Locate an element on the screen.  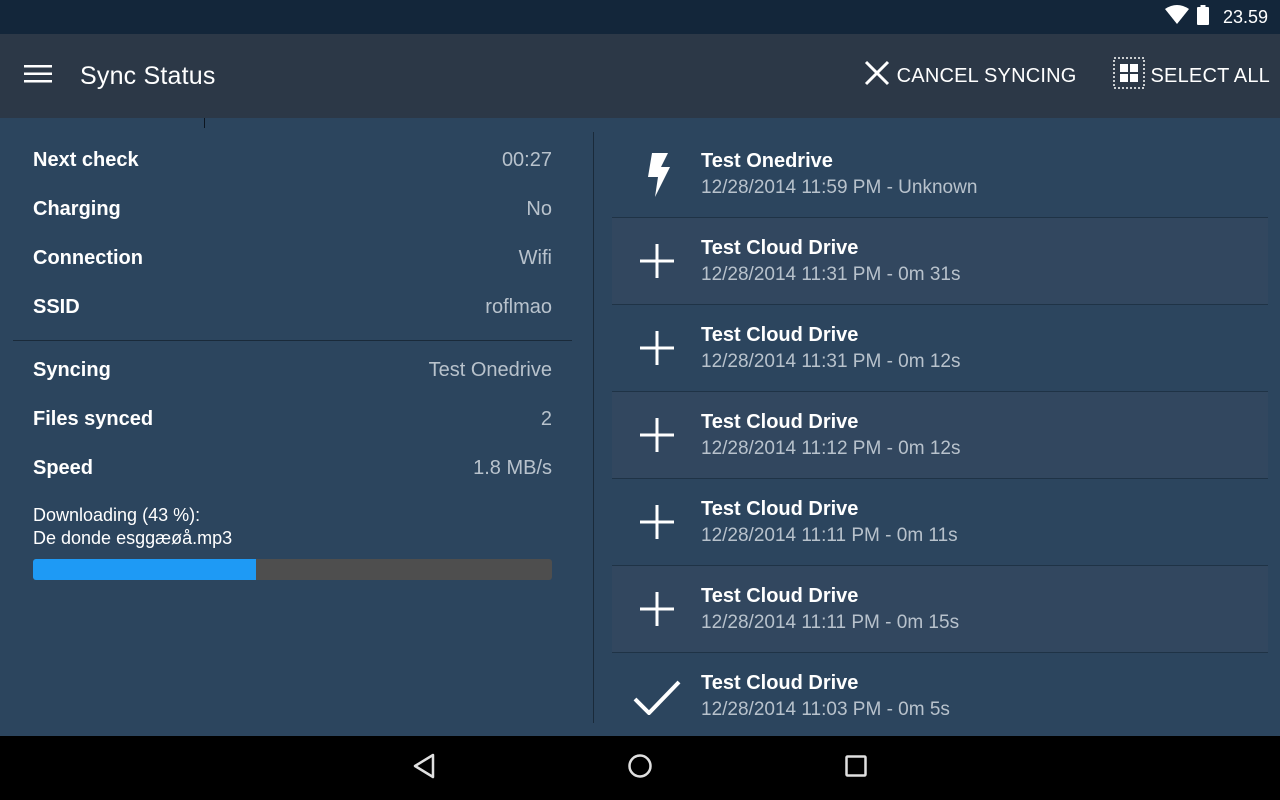
cancel-syncing-button: CANCEL SYNCING is located at coordinates (970, 76).